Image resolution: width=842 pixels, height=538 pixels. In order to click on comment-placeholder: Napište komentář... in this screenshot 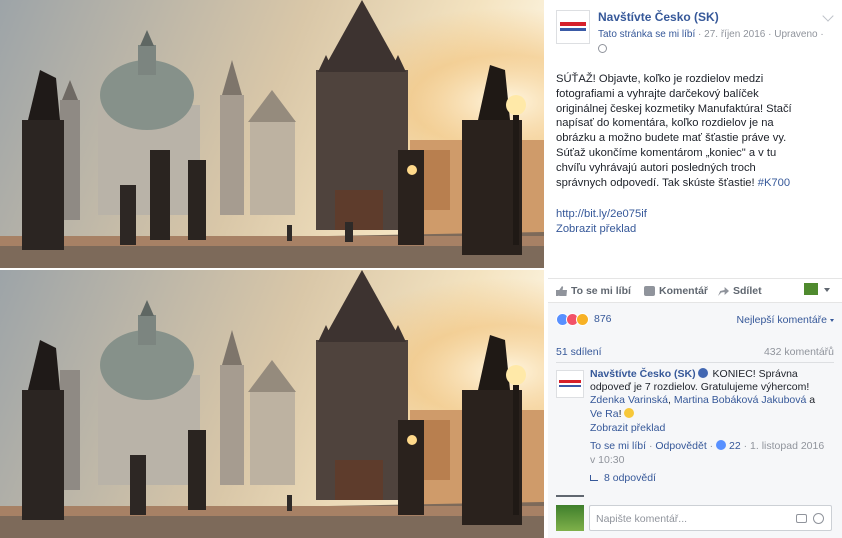, I will do `click(642, 519)`.